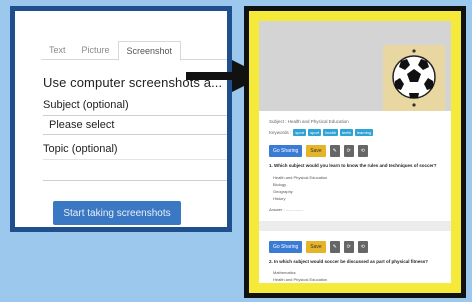  What do you see at coordinates (135, 125) in the screenshot?
I see `subject-select: Please select` at bounding box center [135, 125].